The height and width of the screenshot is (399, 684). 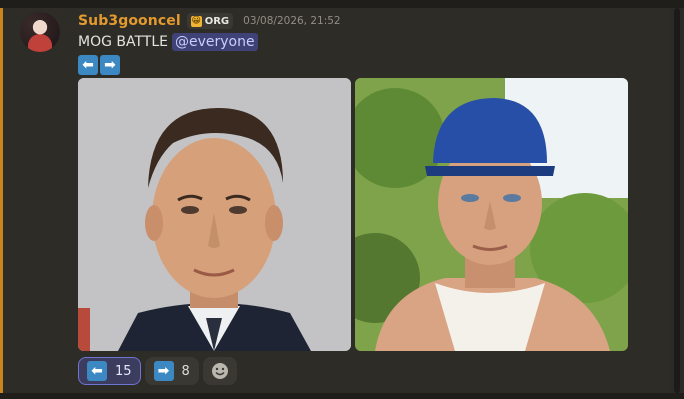 I want to click on timestamp: 03/08/2026, 21:52, so click(x=292, y=21).